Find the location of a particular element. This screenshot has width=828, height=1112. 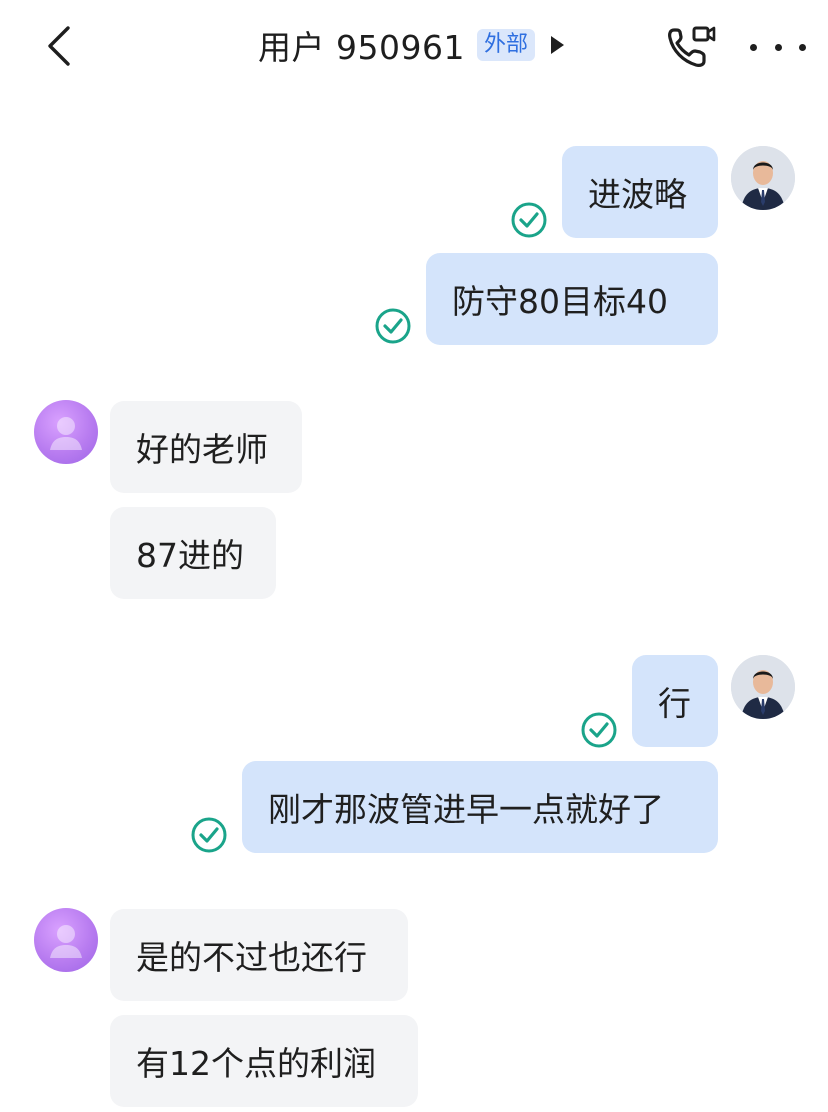

message-bubble-outgoing: 行 is located at coordinates (675, 701).